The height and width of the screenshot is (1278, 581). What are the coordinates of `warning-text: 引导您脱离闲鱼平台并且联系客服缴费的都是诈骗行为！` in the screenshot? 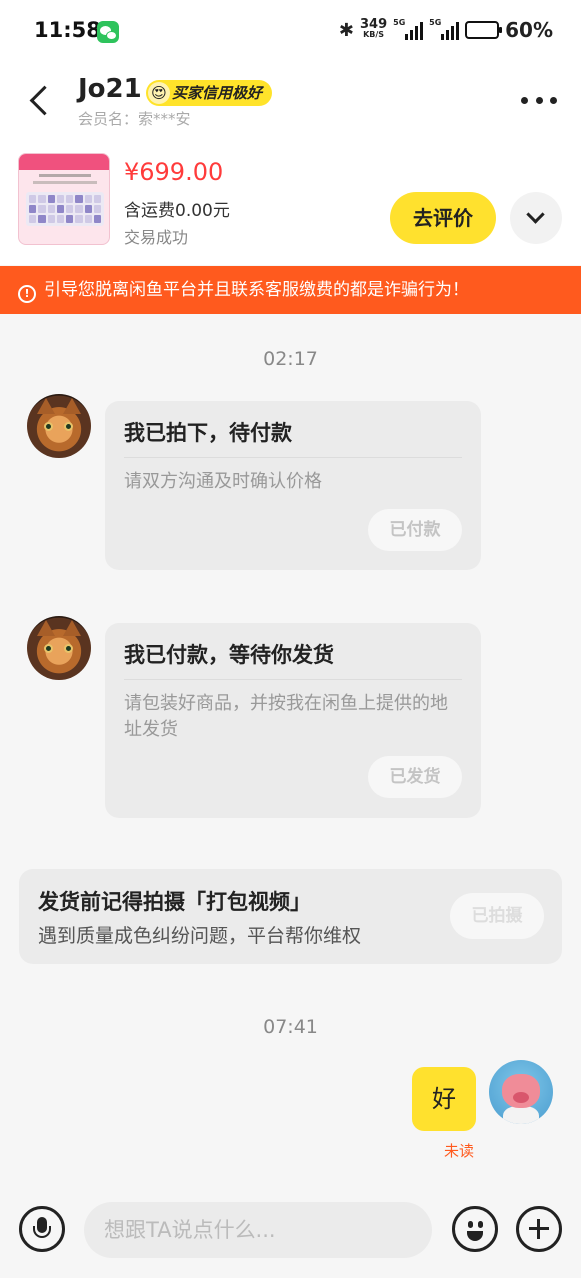 It's located at (256, 290).